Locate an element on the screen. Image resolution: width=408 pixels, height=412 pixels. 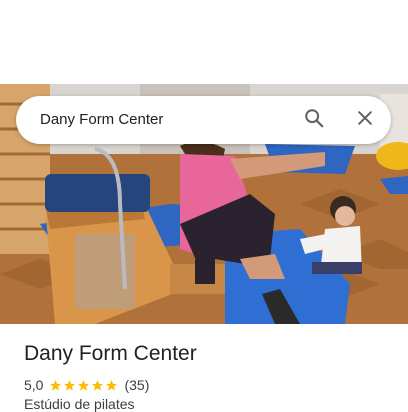
search-bar: Dany Form Center is located at coordinates (203, 120).